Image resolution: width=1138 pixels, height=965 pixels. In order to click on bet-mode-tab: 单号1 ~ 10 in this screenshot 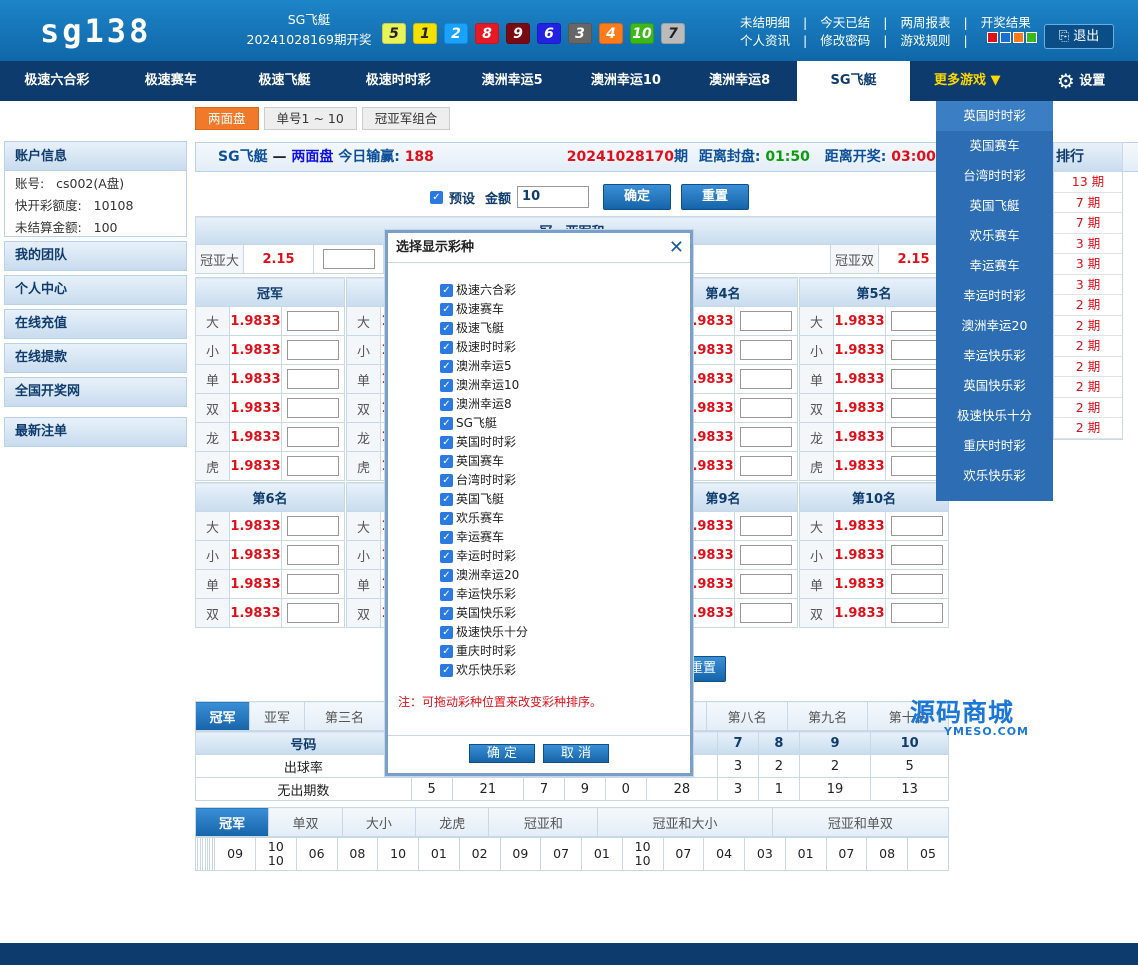, I will do `click(310, 118)`.